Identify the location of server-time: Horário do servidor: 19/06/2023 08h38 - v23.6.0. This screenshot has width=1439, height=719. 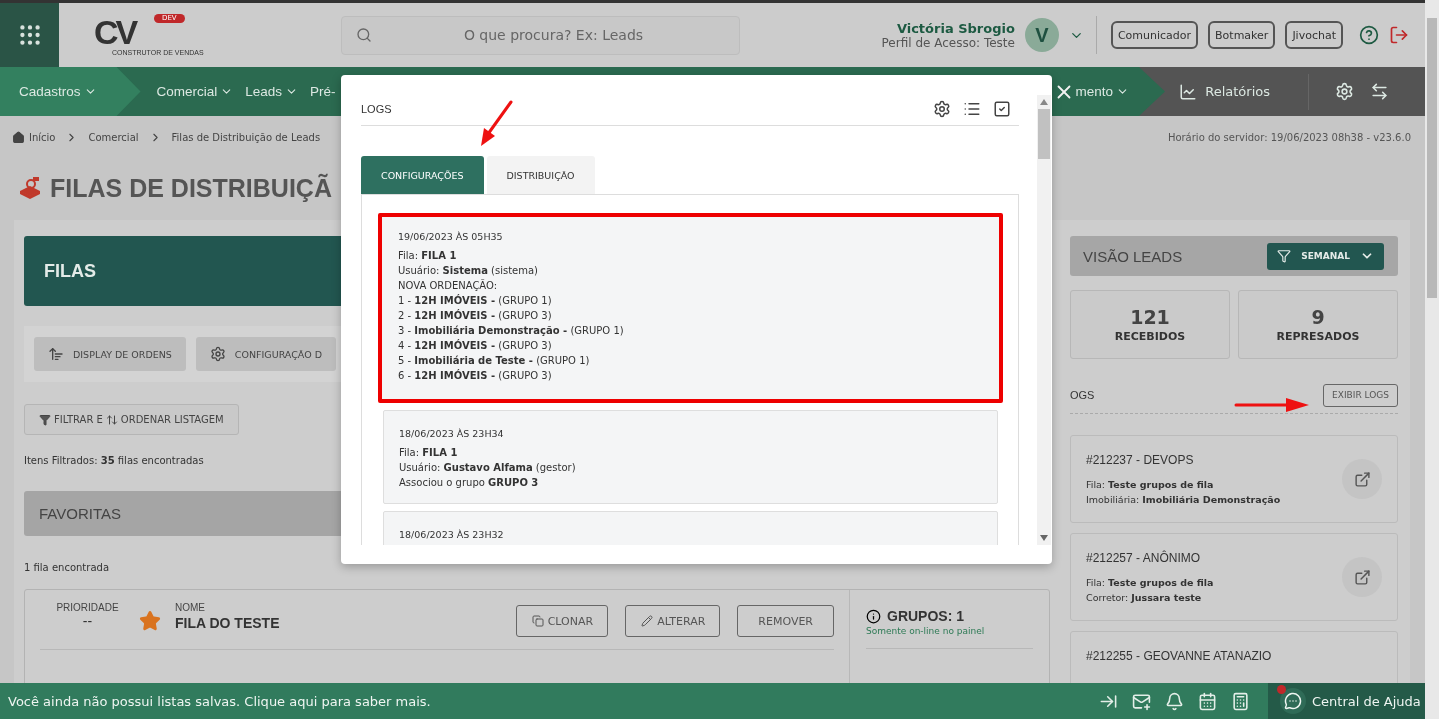
(1289, 137).